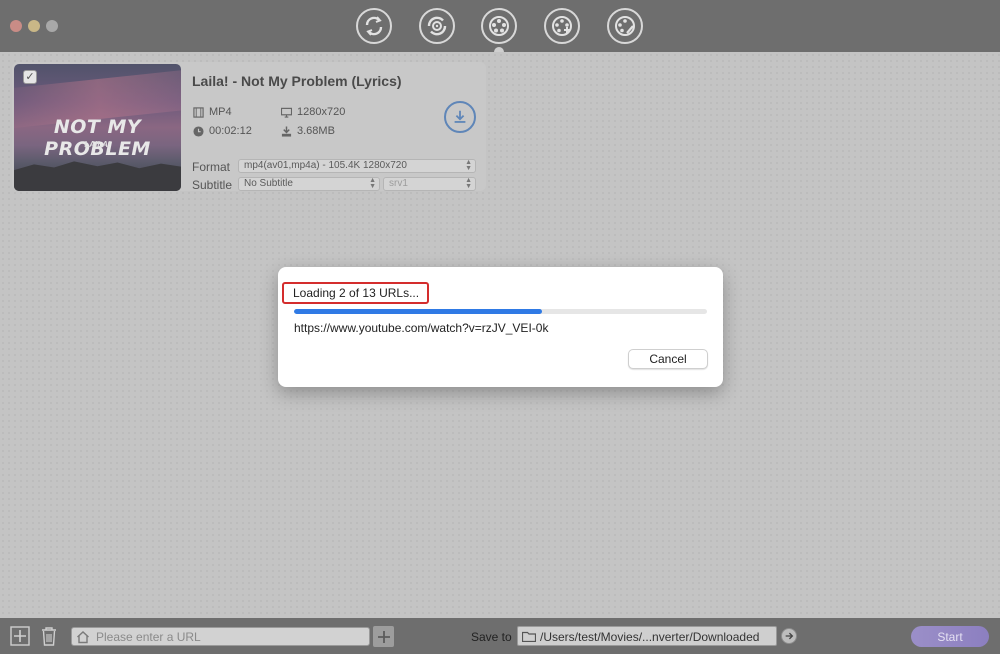 This screenshot has width=1000, height=654. I want to click on plus-icon, so click(383, 636).